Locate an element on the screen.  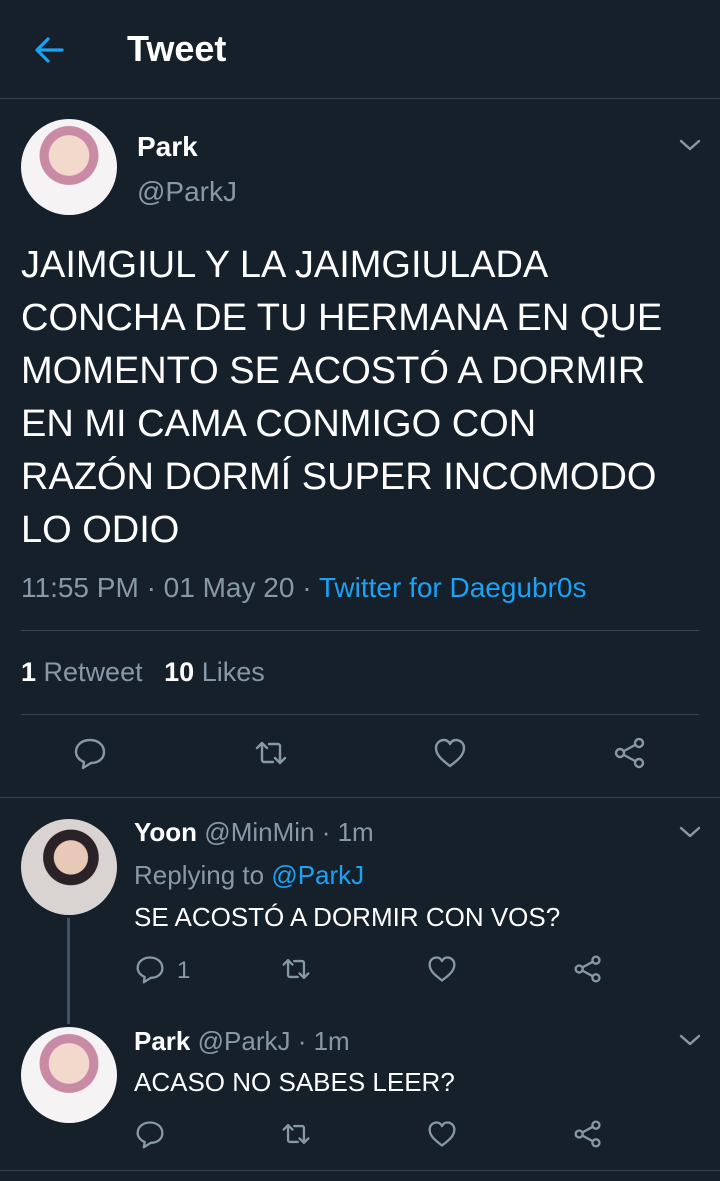
tweet-time: 11:55 PM is located at coordinates (80, 587).